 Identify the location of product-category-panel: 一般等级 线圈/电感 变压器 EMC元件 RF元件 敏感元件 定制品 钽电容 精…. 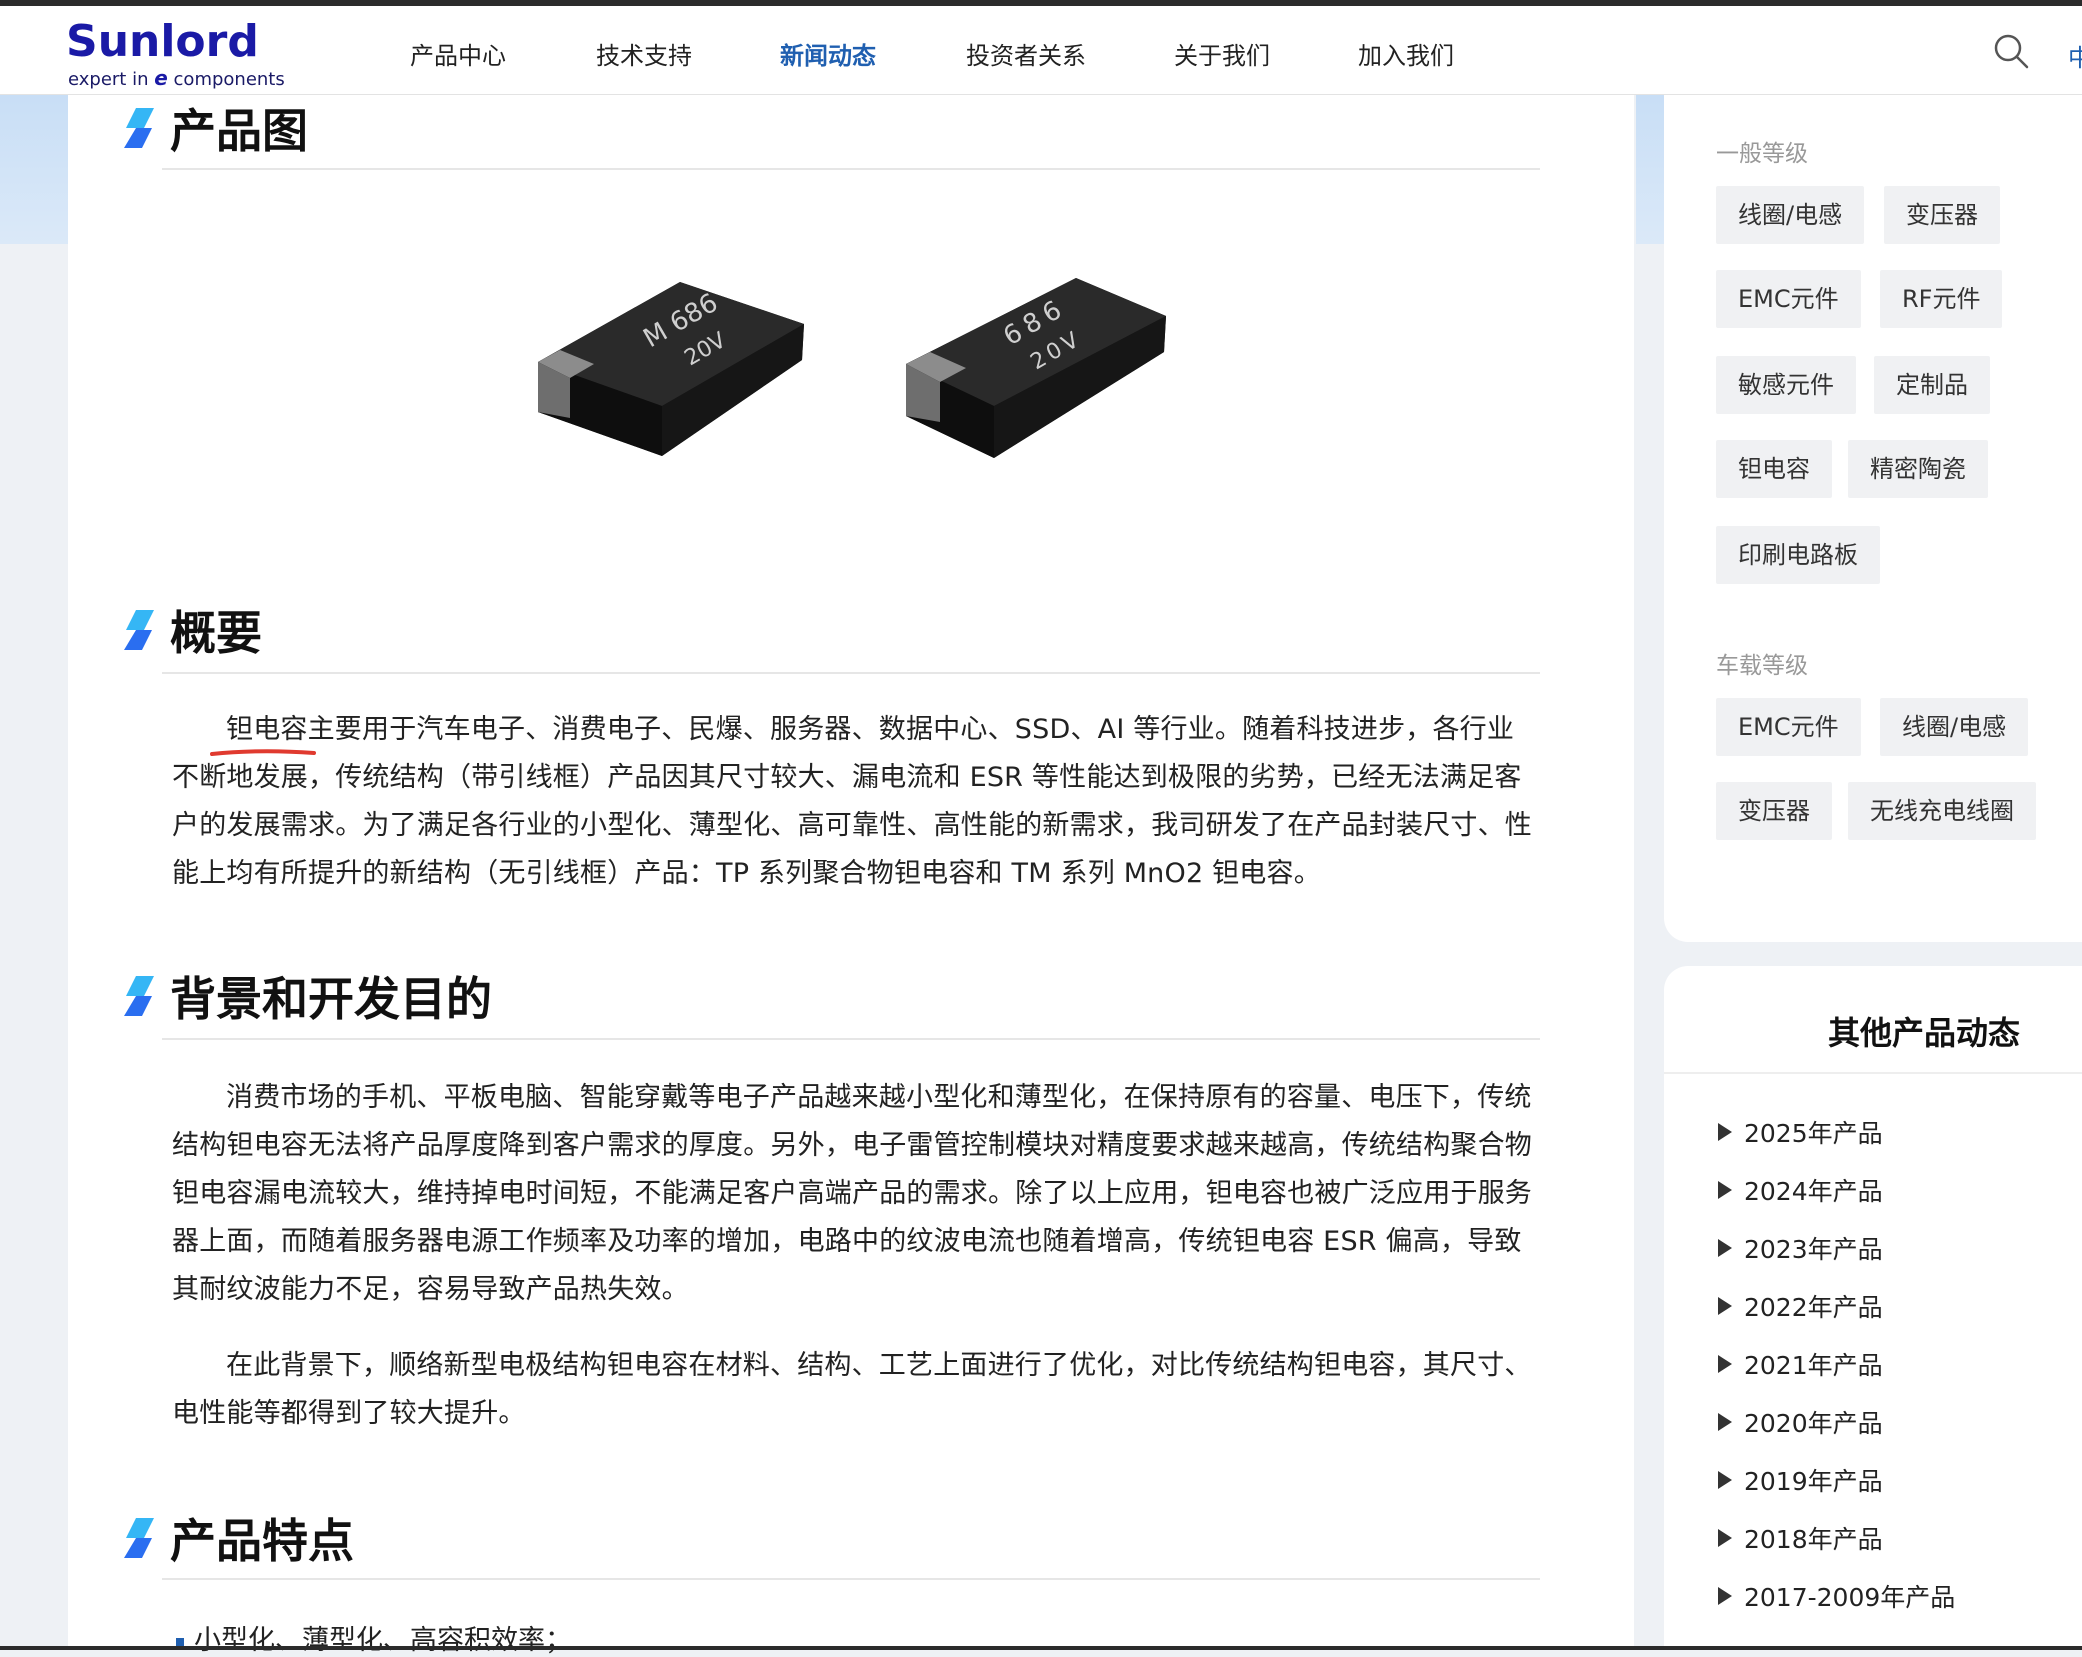
(1873, 518).